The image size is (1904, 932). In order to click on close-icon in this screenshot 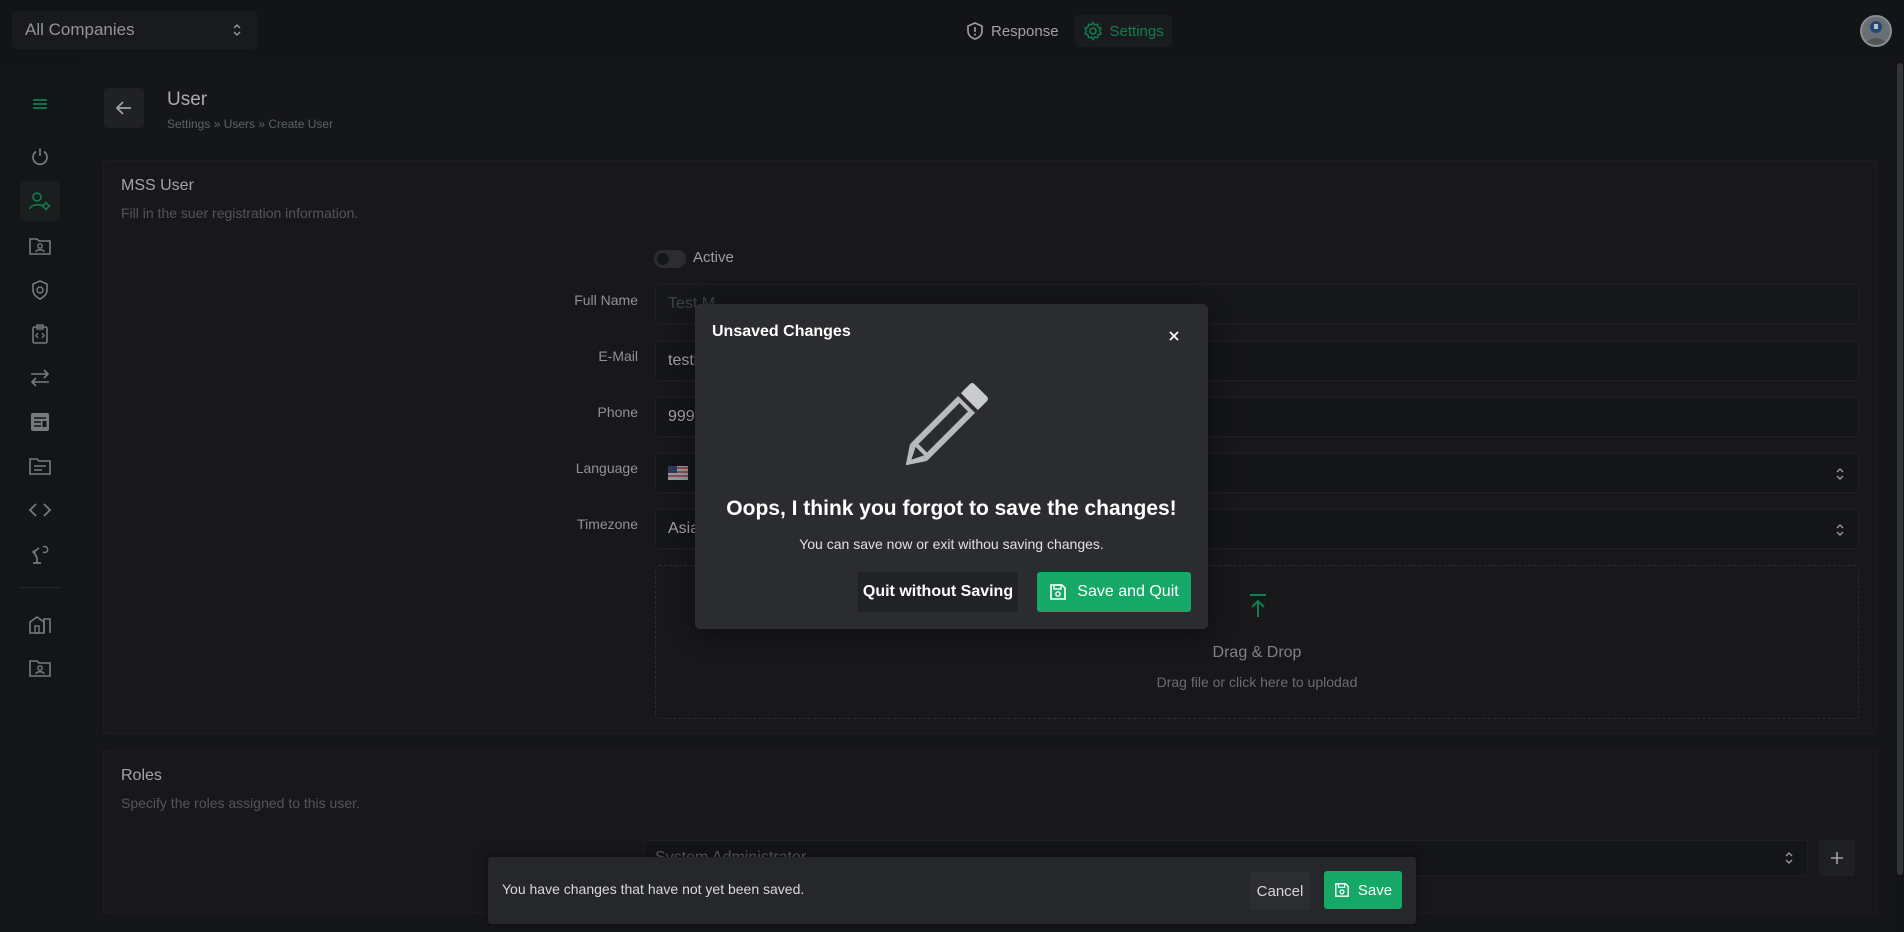, I will do `click(1174, 336)`.